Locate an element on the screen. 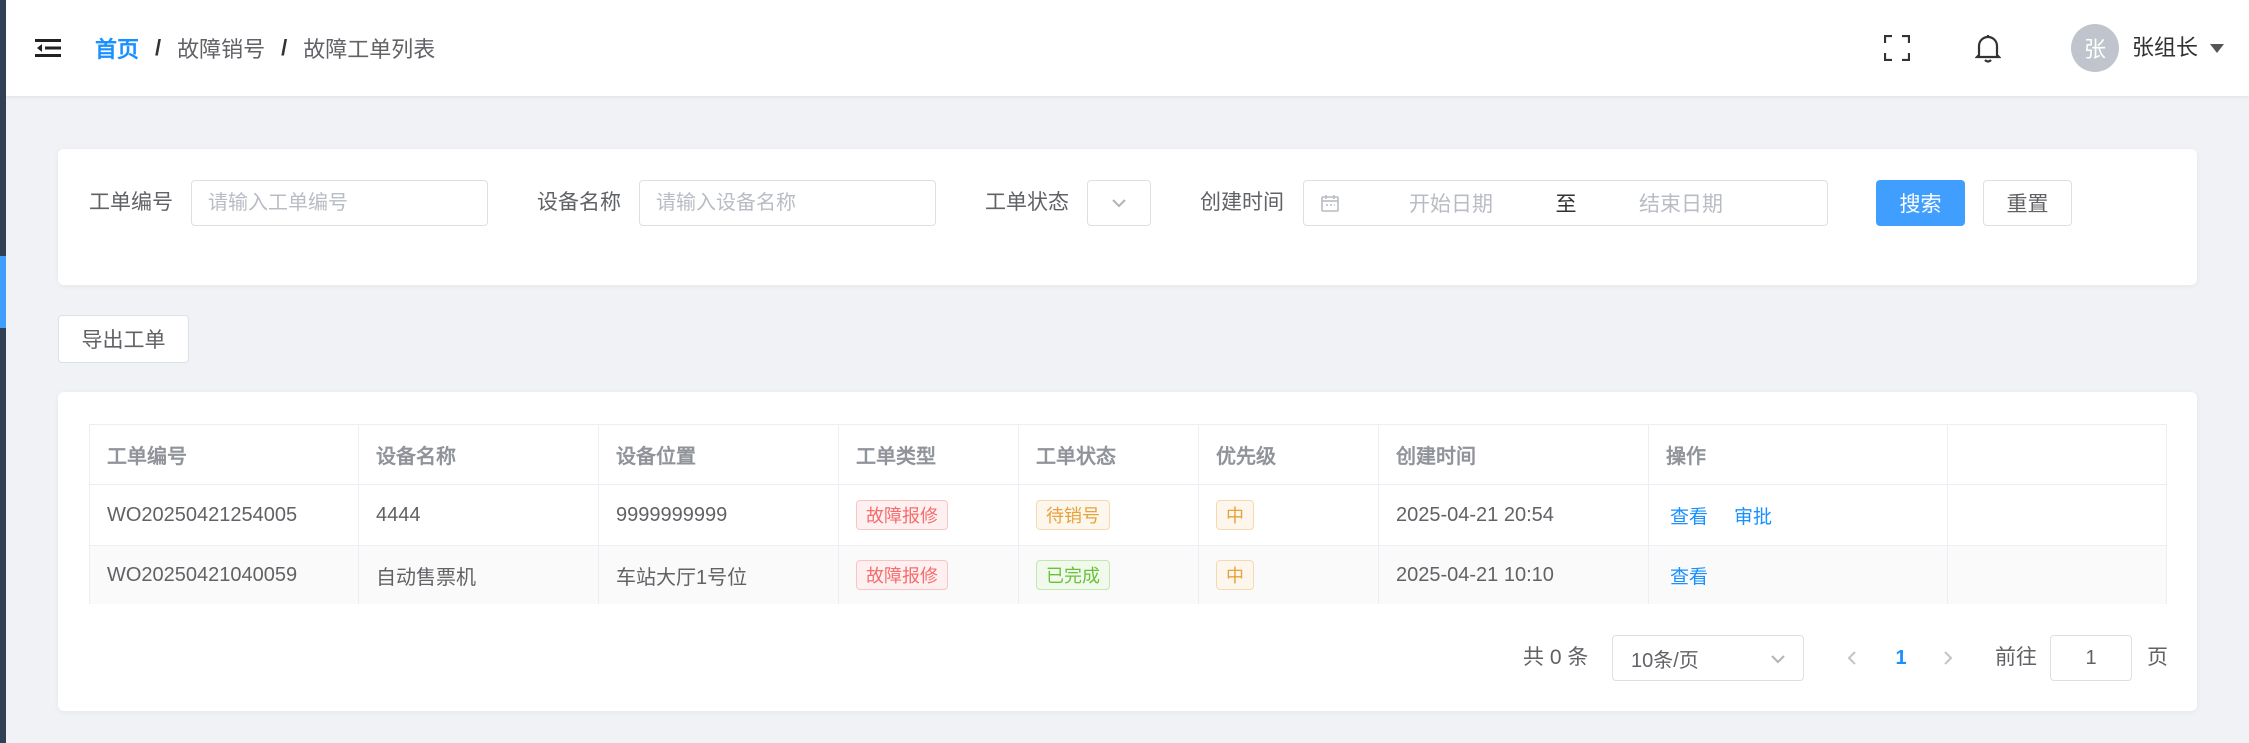  device-name-input is located at coordinates (787, 203).